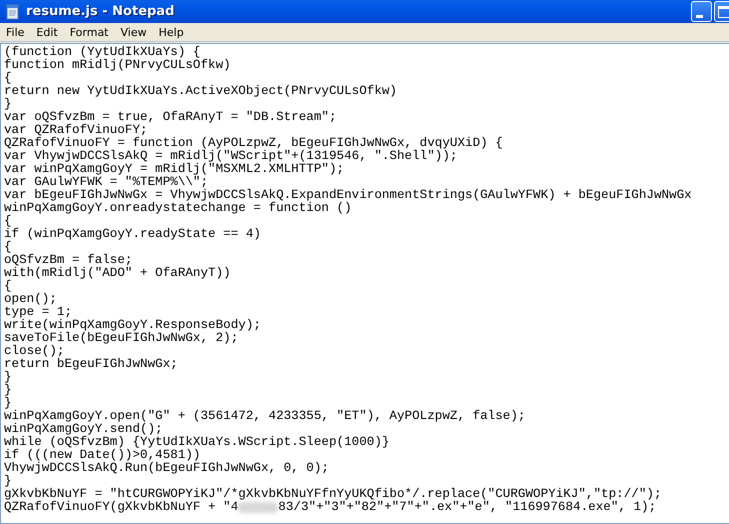  What do you see at coordinates (174, 169) in the screenshot?
I see `code-line: var winPqXamgGoyY = mRidlj("MSXML2.XMLHTTP");` at bounding box center [174, 169].